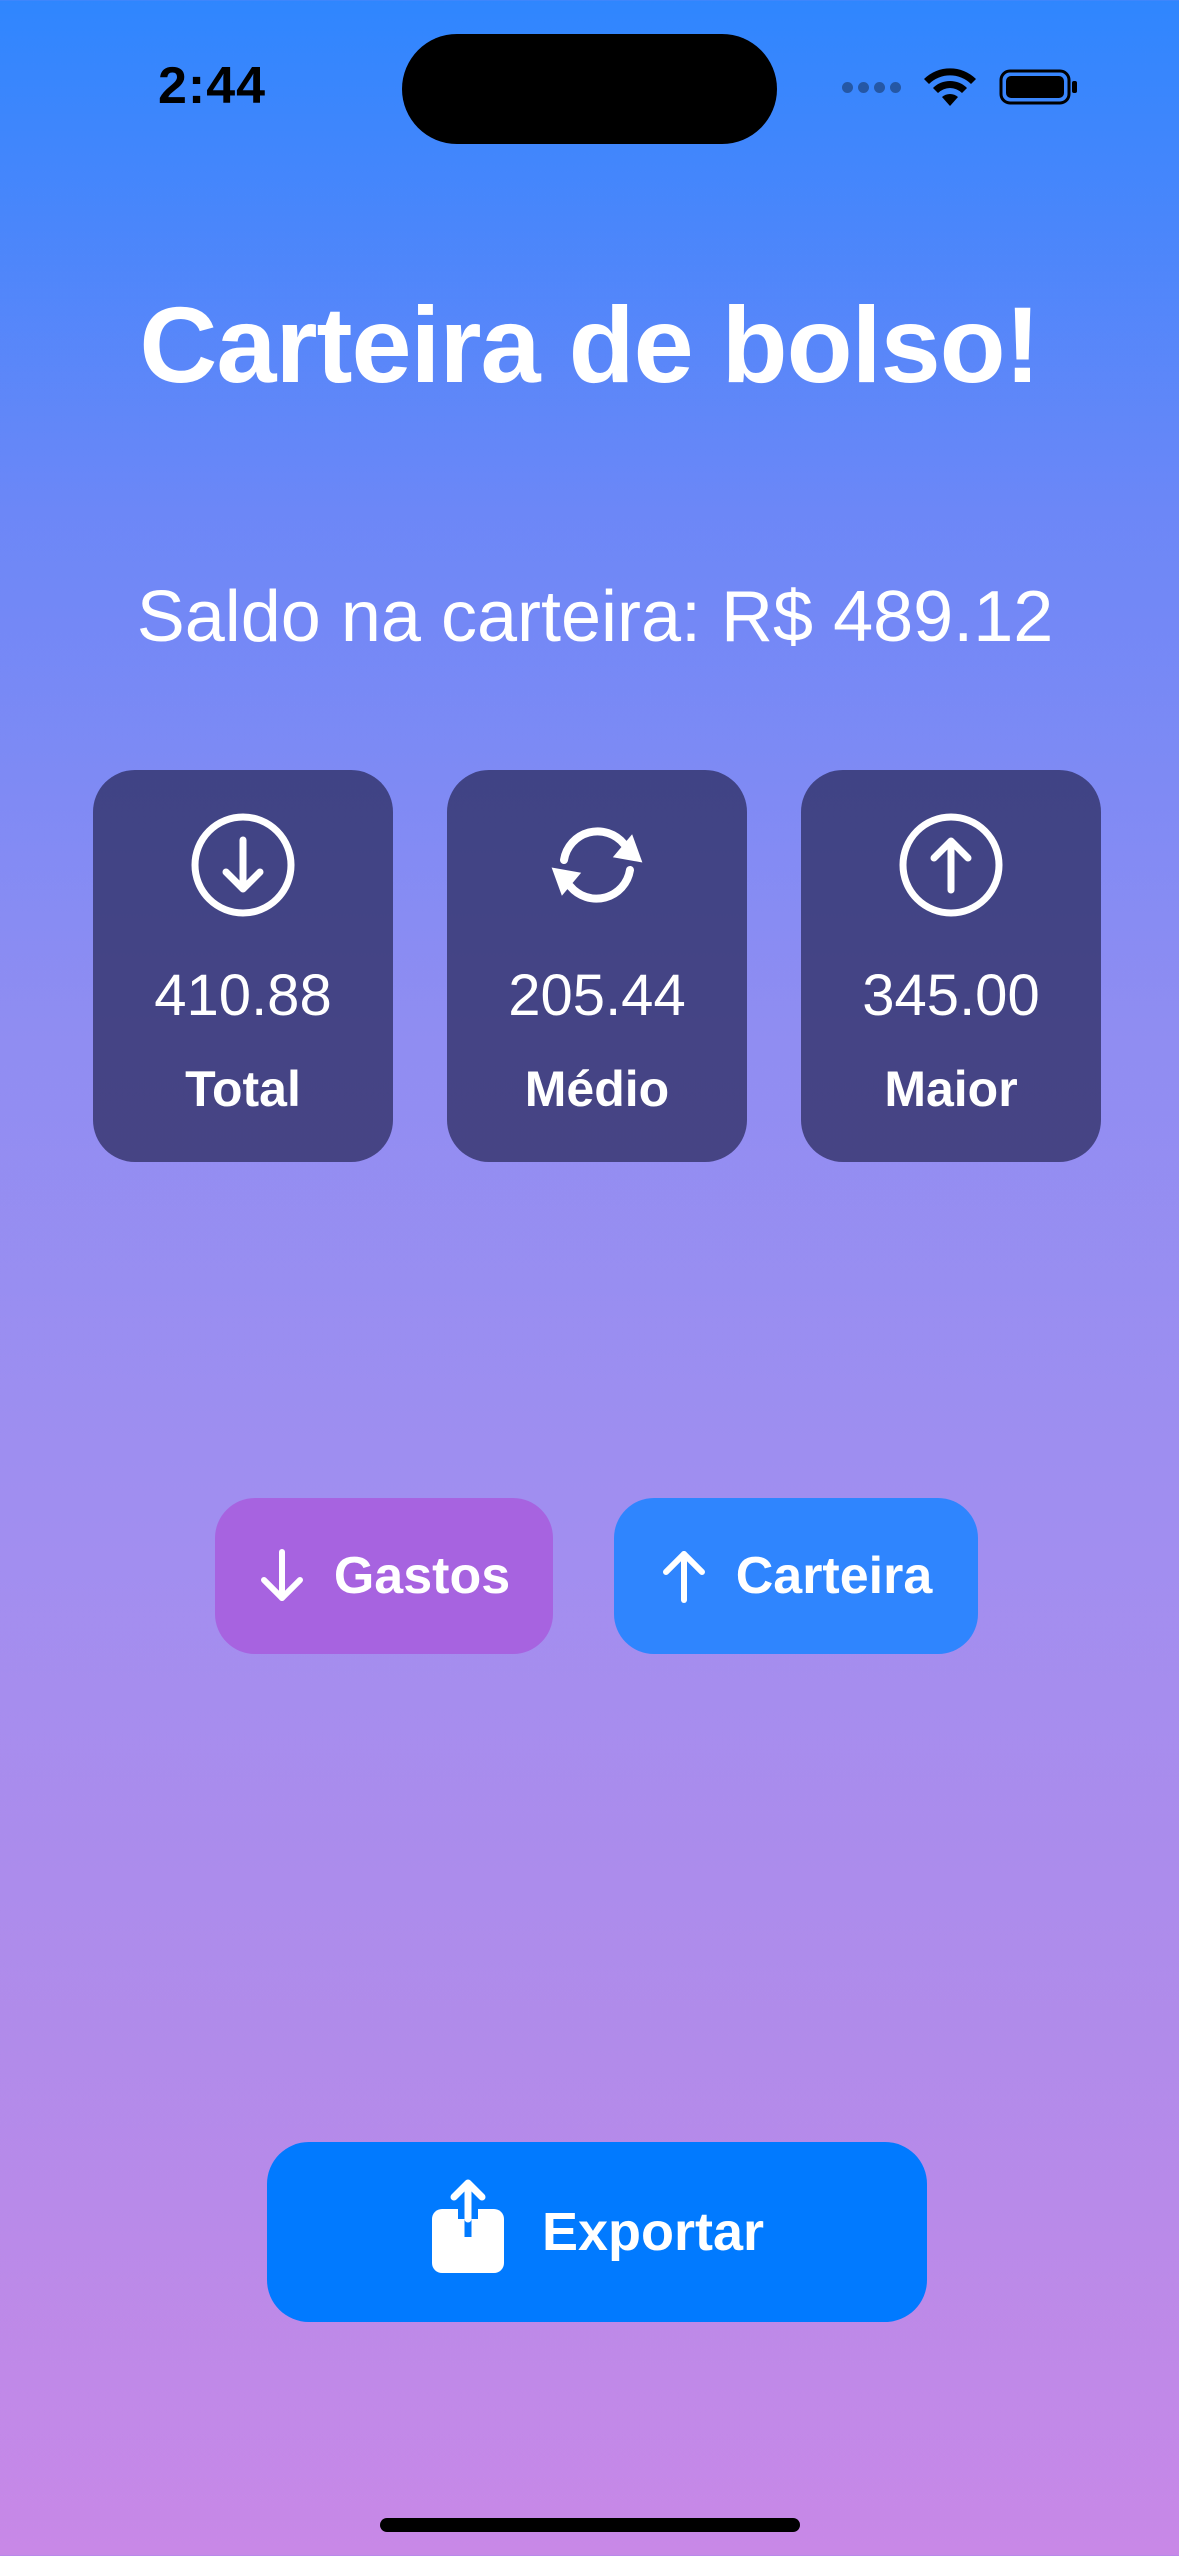 Image resolution: width=1179 pixels, height=2556 pixels. What do you see at coordinates (951, 865) in the screenshot?
I see `arrow-up-circle-icon` at bounding box center [951, 865].